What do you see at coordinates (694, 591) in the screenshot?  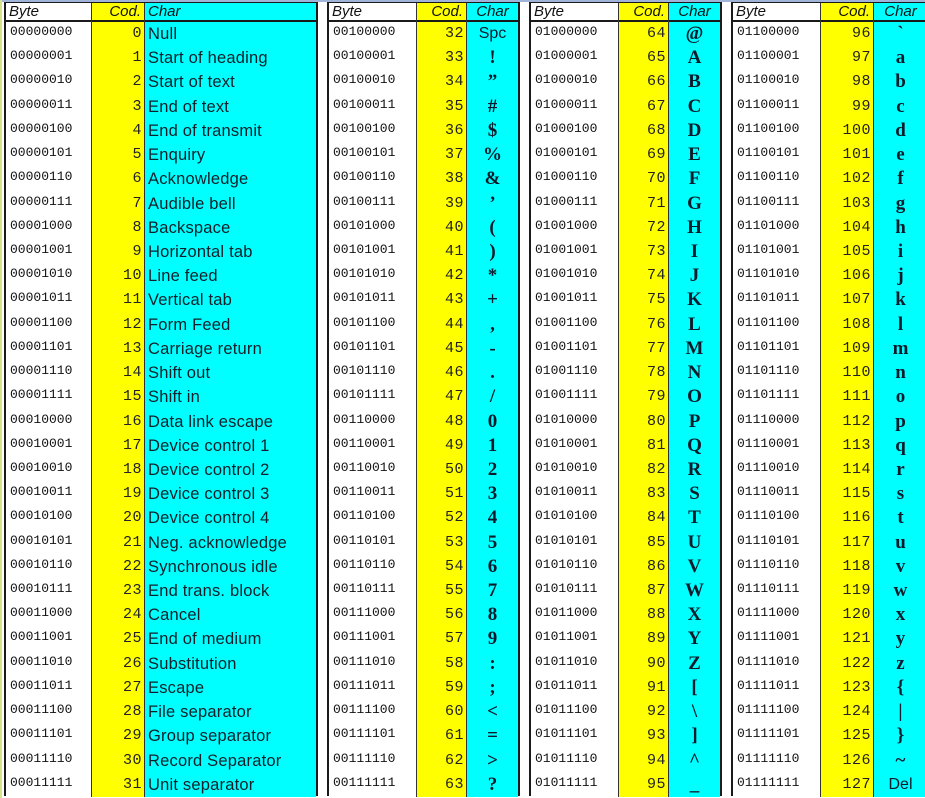 I see `char-cell: W` at bounding box center [694, 591].